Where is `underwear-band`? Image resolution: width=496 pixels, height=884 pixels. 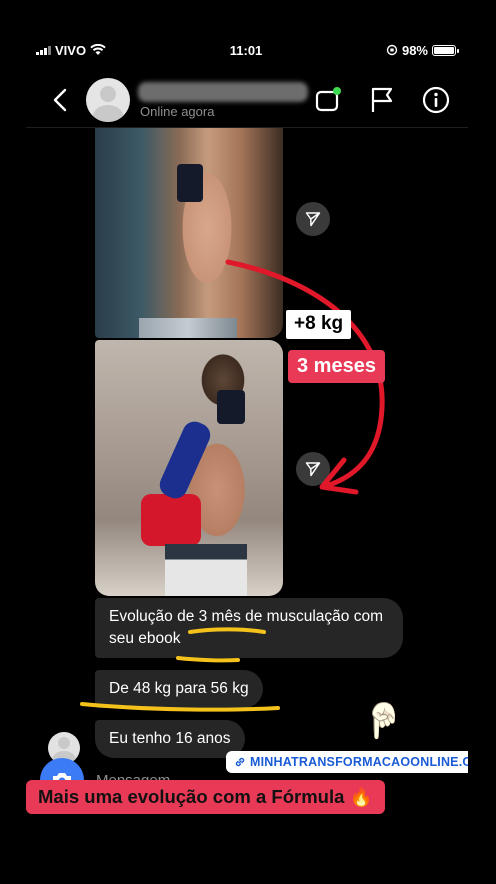 underwear-band is located at coordinates (188, 328).